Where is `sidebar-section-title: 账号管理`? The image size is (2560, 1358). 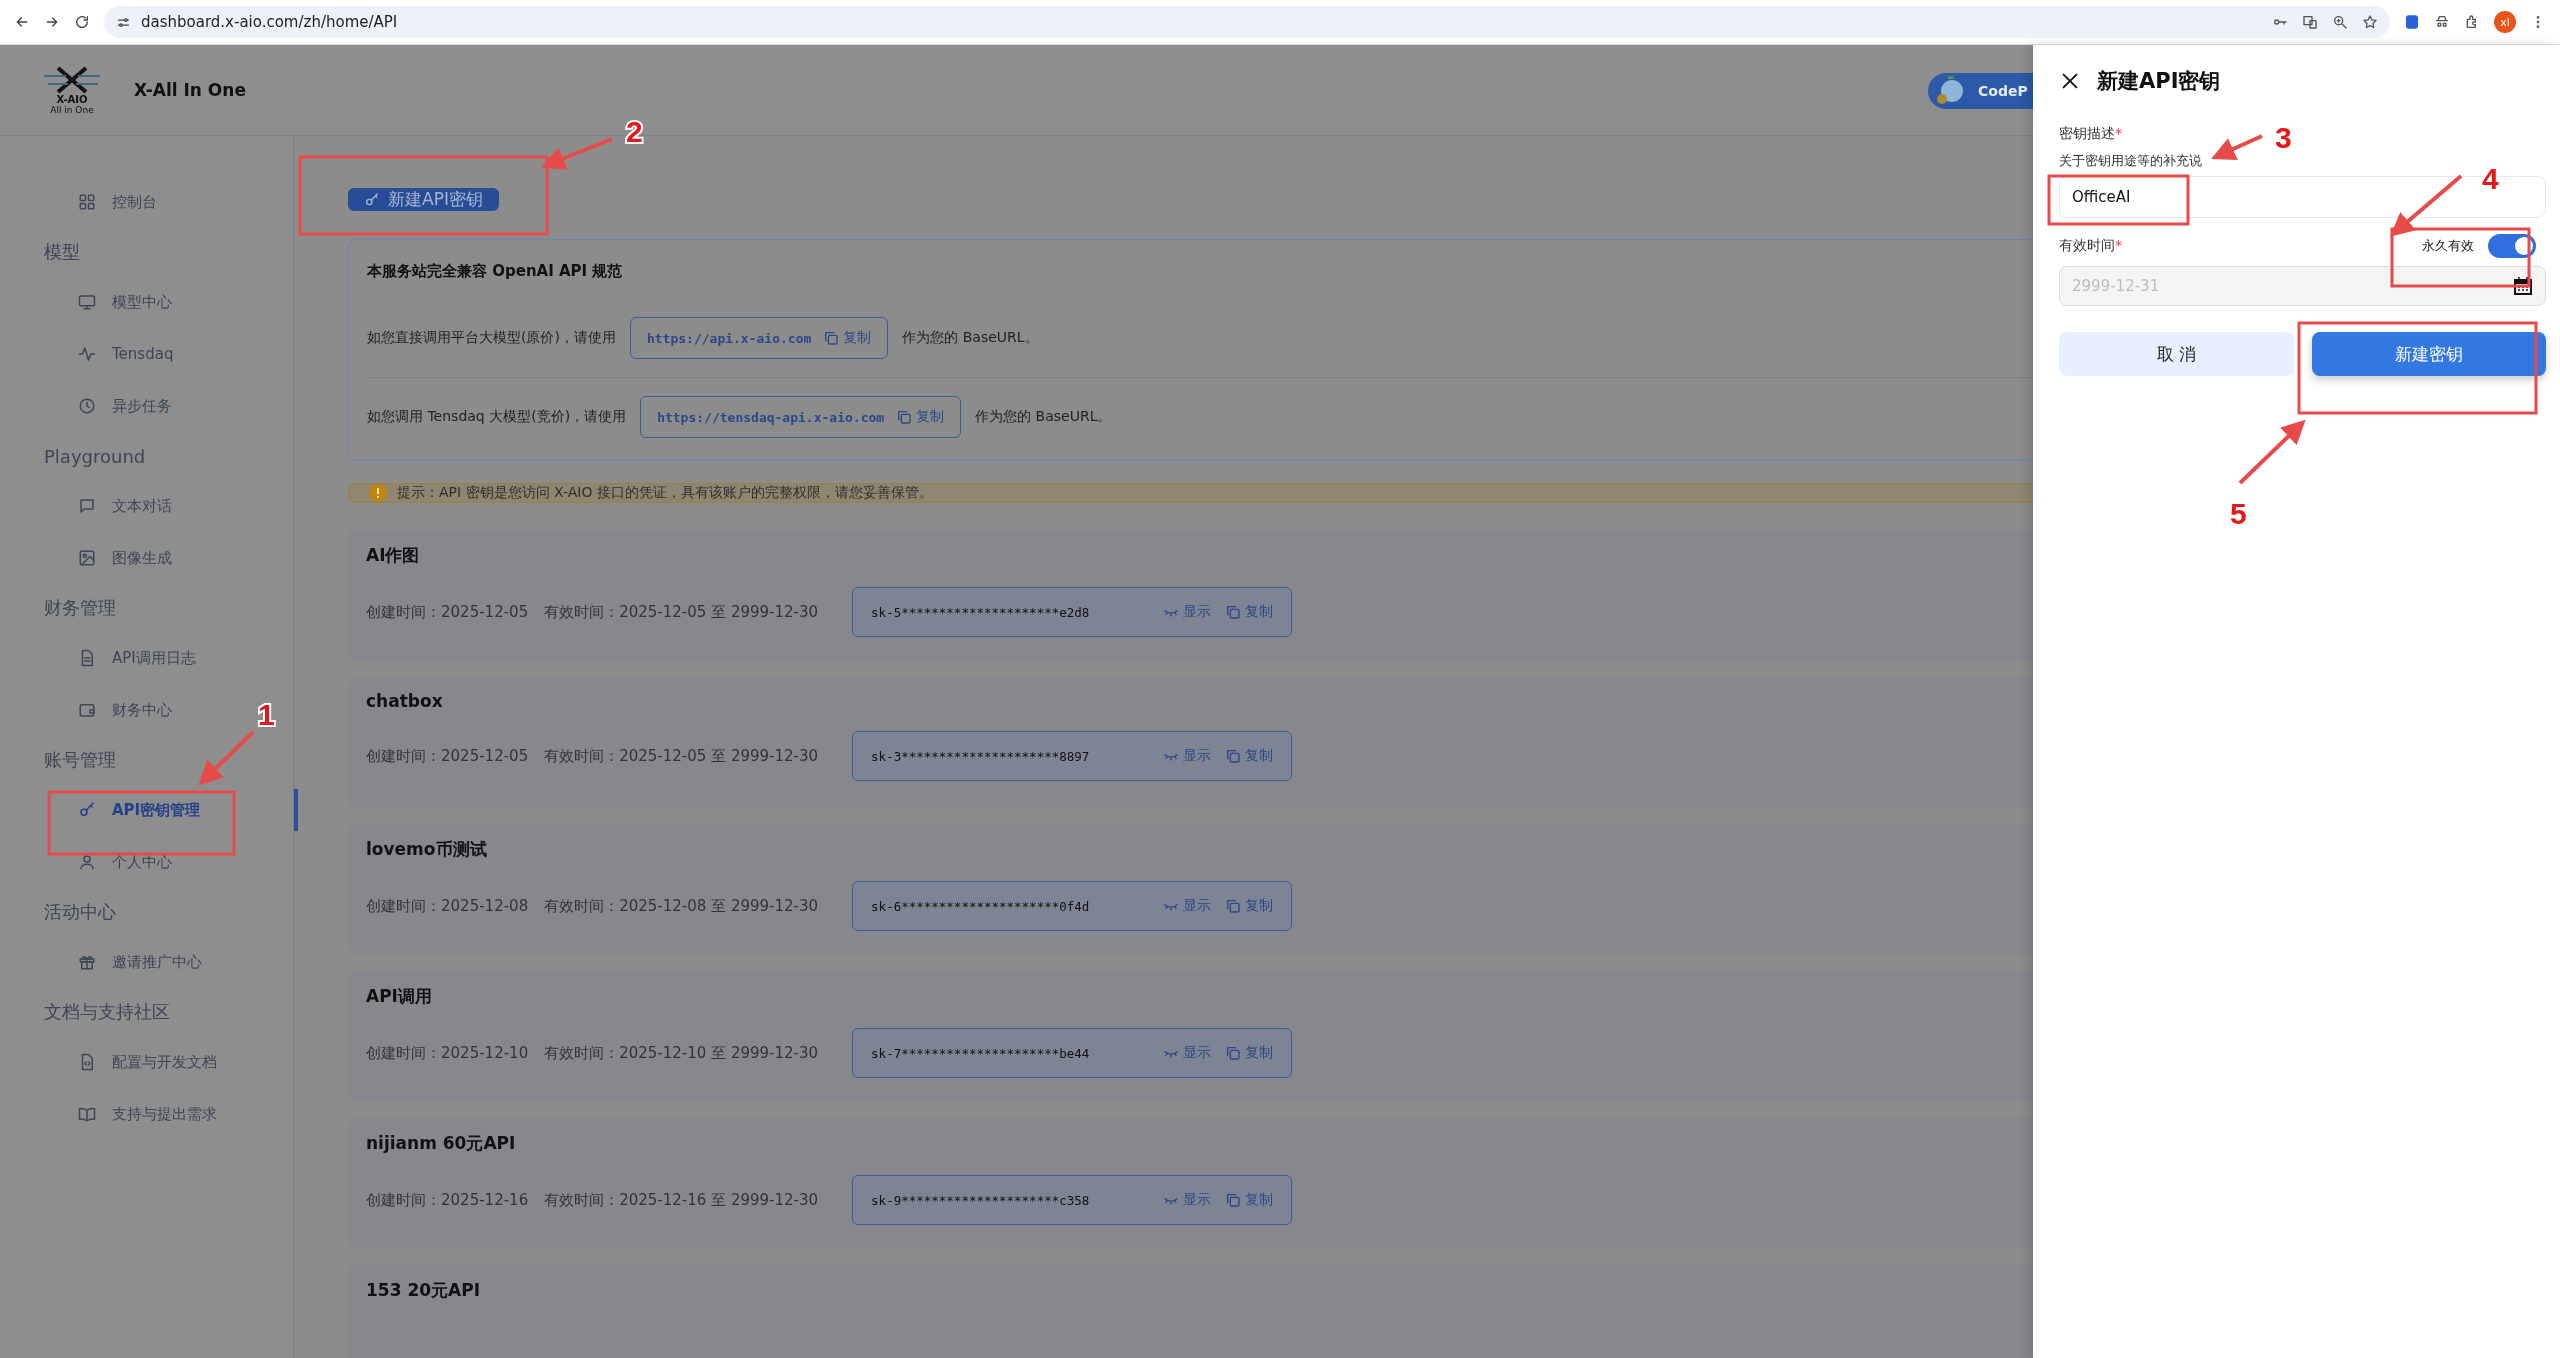 sidebar-section-title: 账号管理 is located at coordinates (80, 760).